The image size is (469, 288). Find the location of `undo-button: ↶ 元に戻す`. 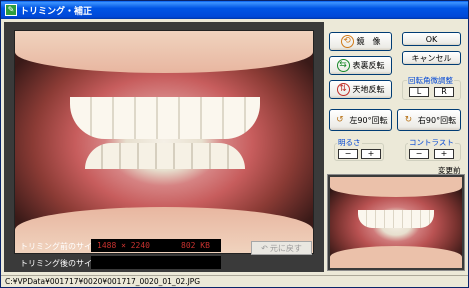

undo-button: ↶ 元に戻す is located at coordinates (281, 248).